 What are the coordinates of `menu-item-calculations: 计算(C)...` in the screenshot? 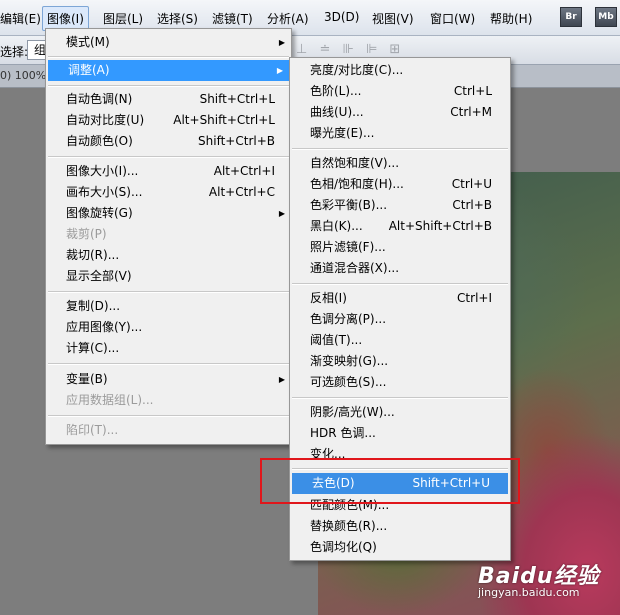 It's located at (168, 348).